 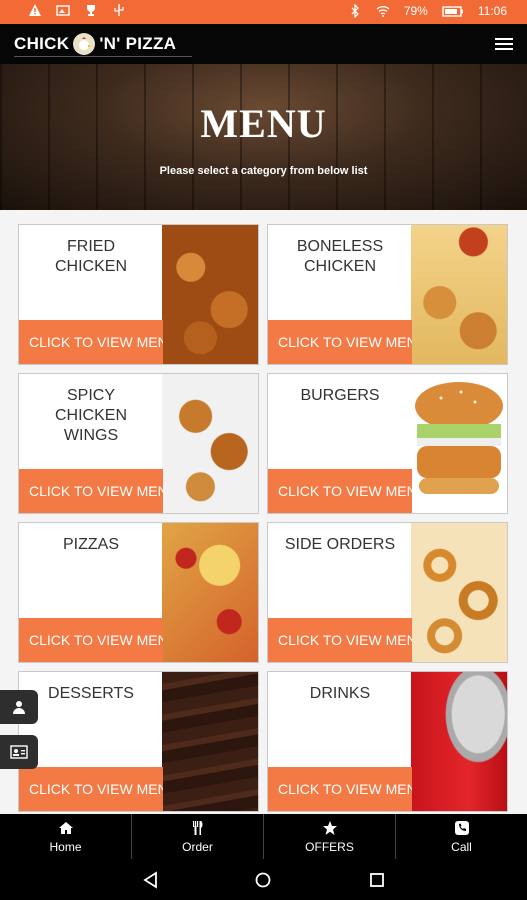 I want to click on contact-card-button, so click(x=19, y=752).